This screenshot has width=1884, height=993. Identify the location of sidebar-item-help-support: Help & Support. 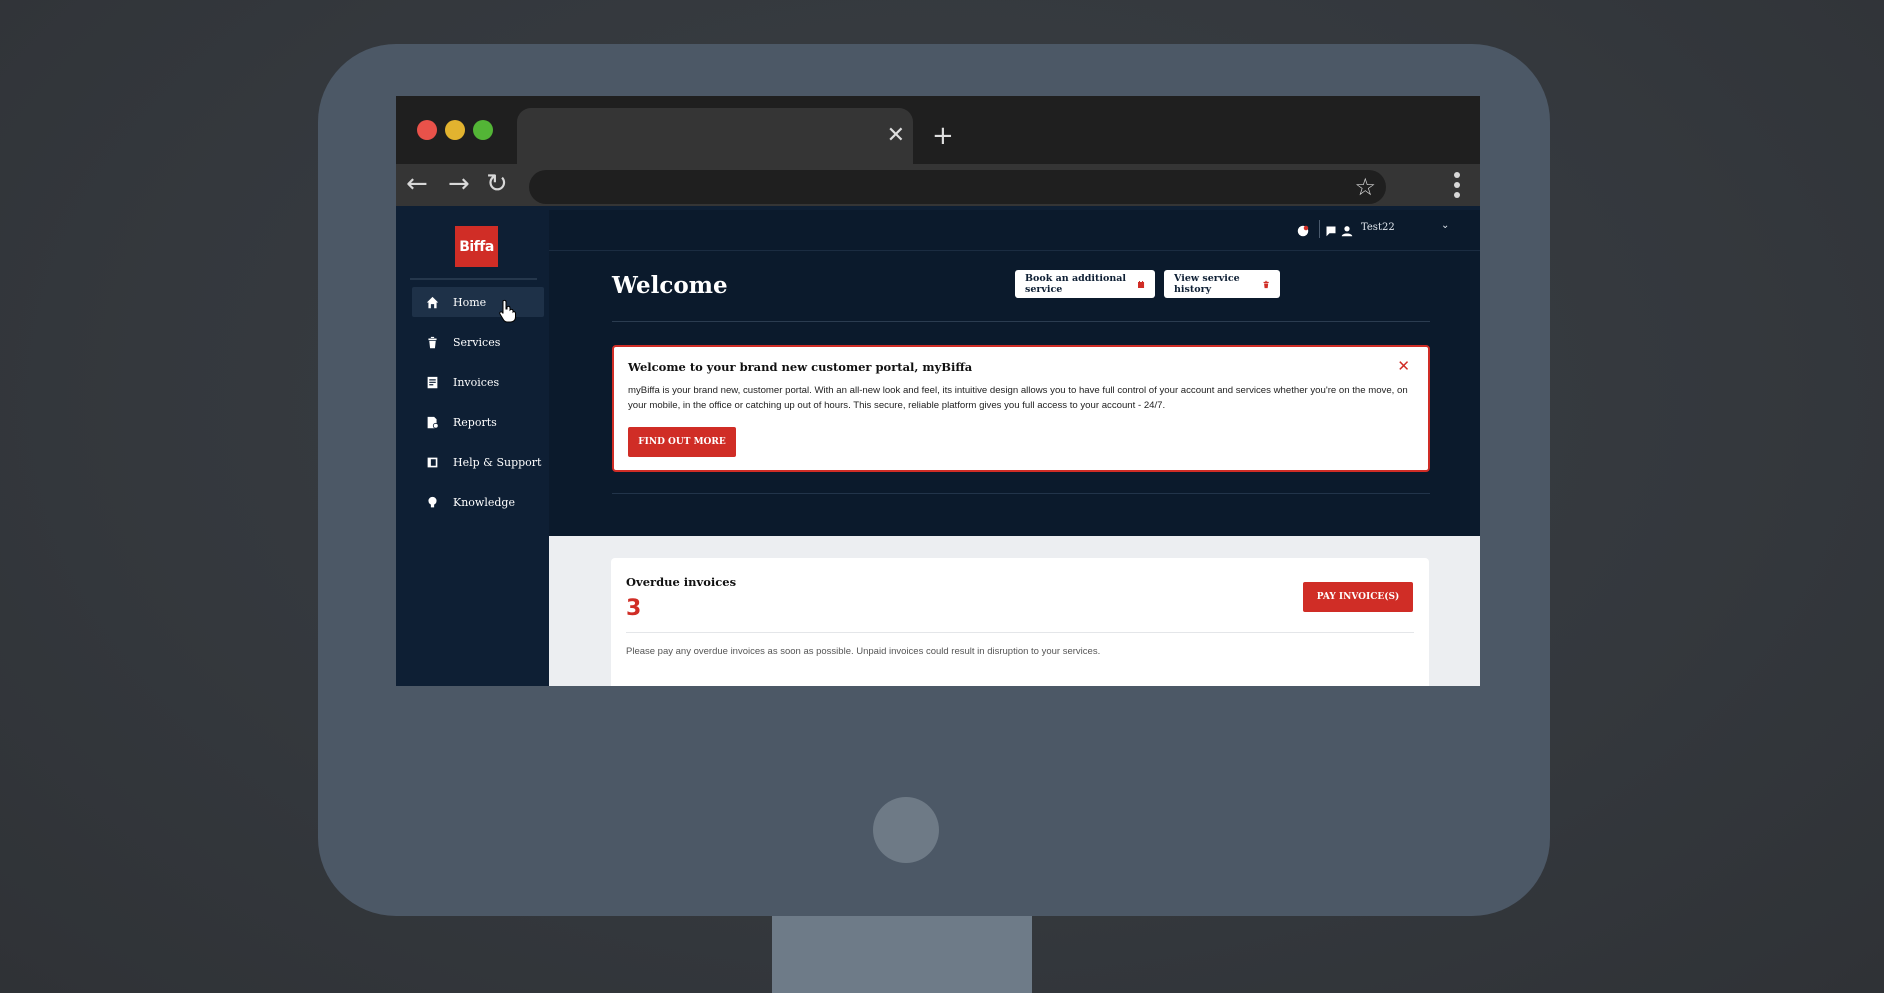
(478, 462).